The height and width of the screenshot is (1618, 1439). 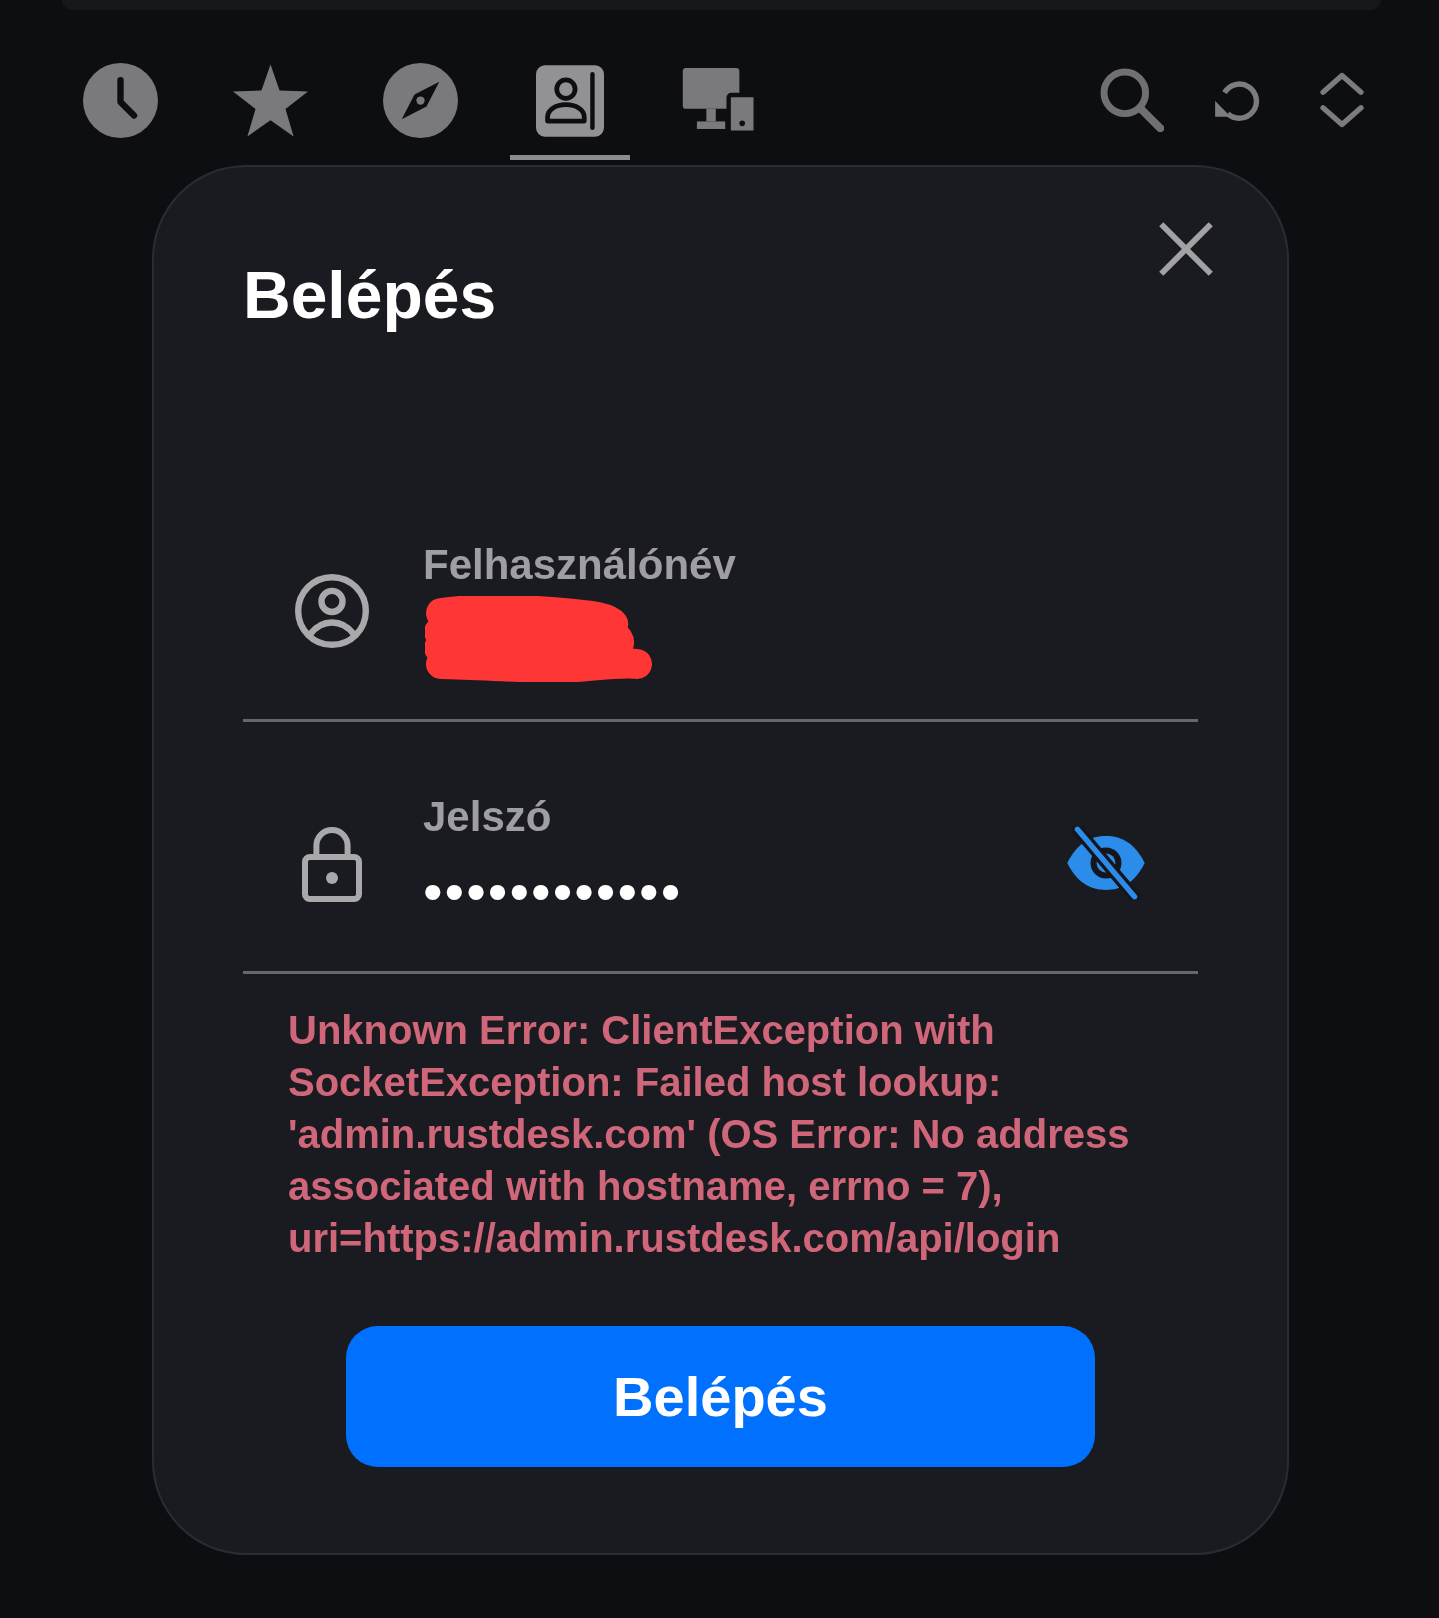 I want to click on password-label: Jelszó, so click(x=488, y=817).